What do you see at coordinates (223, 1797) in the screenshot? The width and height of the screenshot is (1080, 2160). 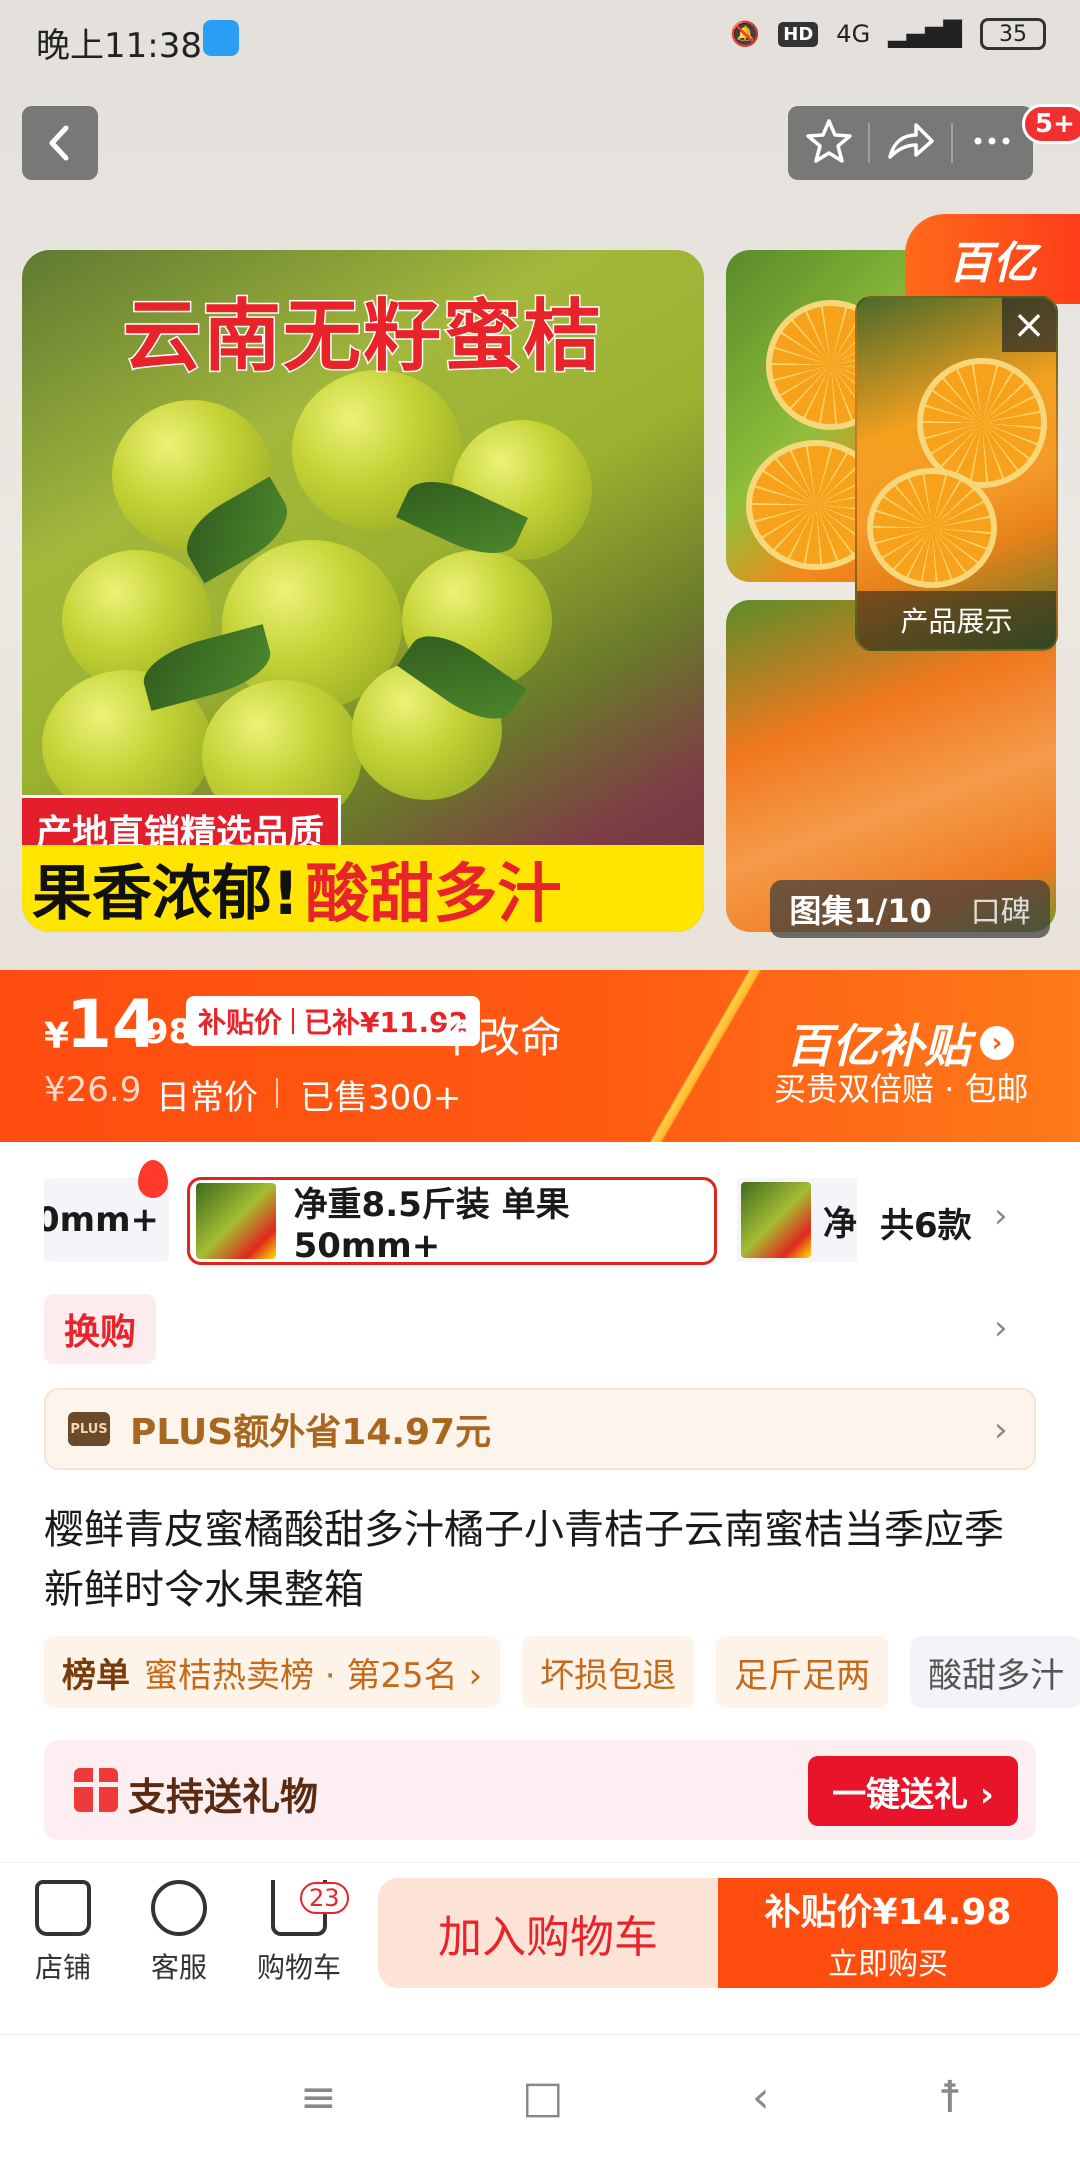 I see `gift-text: 支持送礼物` at bounding box center [223, 1797].